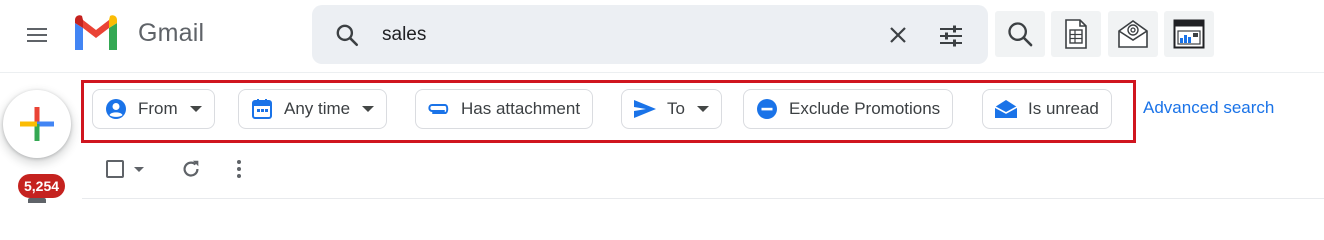  What do you see at coordinates (521, 108) in the screenshot?
I see `filter-chip-label: Has attachment` at bounding box center [521, 108].